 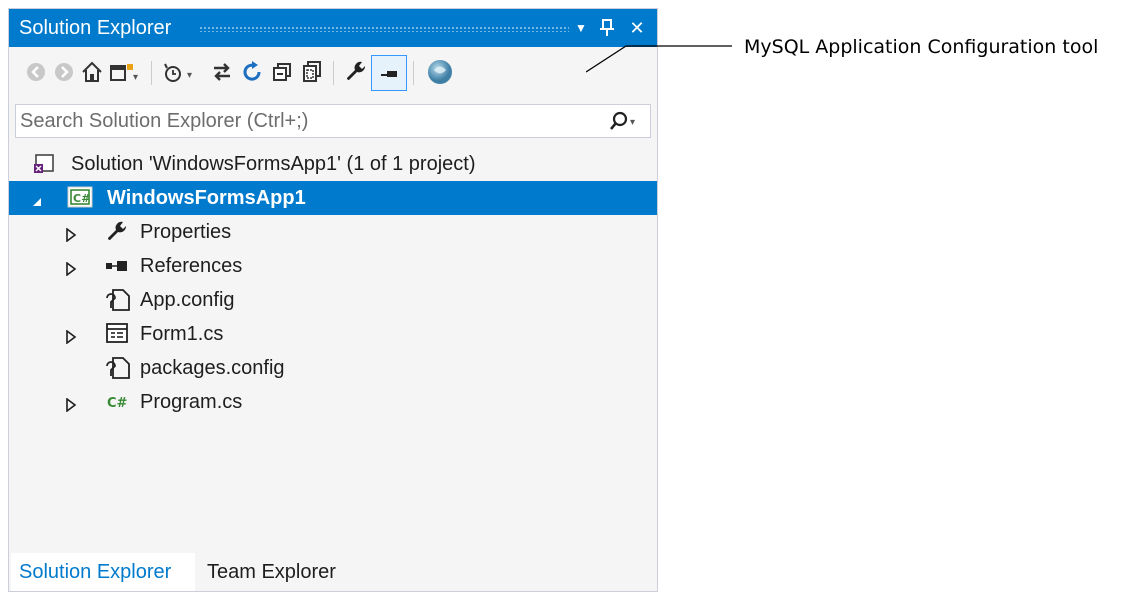 What do you see at coordinates (181, 72) in the screenshot?
I see `pending-changes-filter-icon: ▾` at bounding box center [181, 72].